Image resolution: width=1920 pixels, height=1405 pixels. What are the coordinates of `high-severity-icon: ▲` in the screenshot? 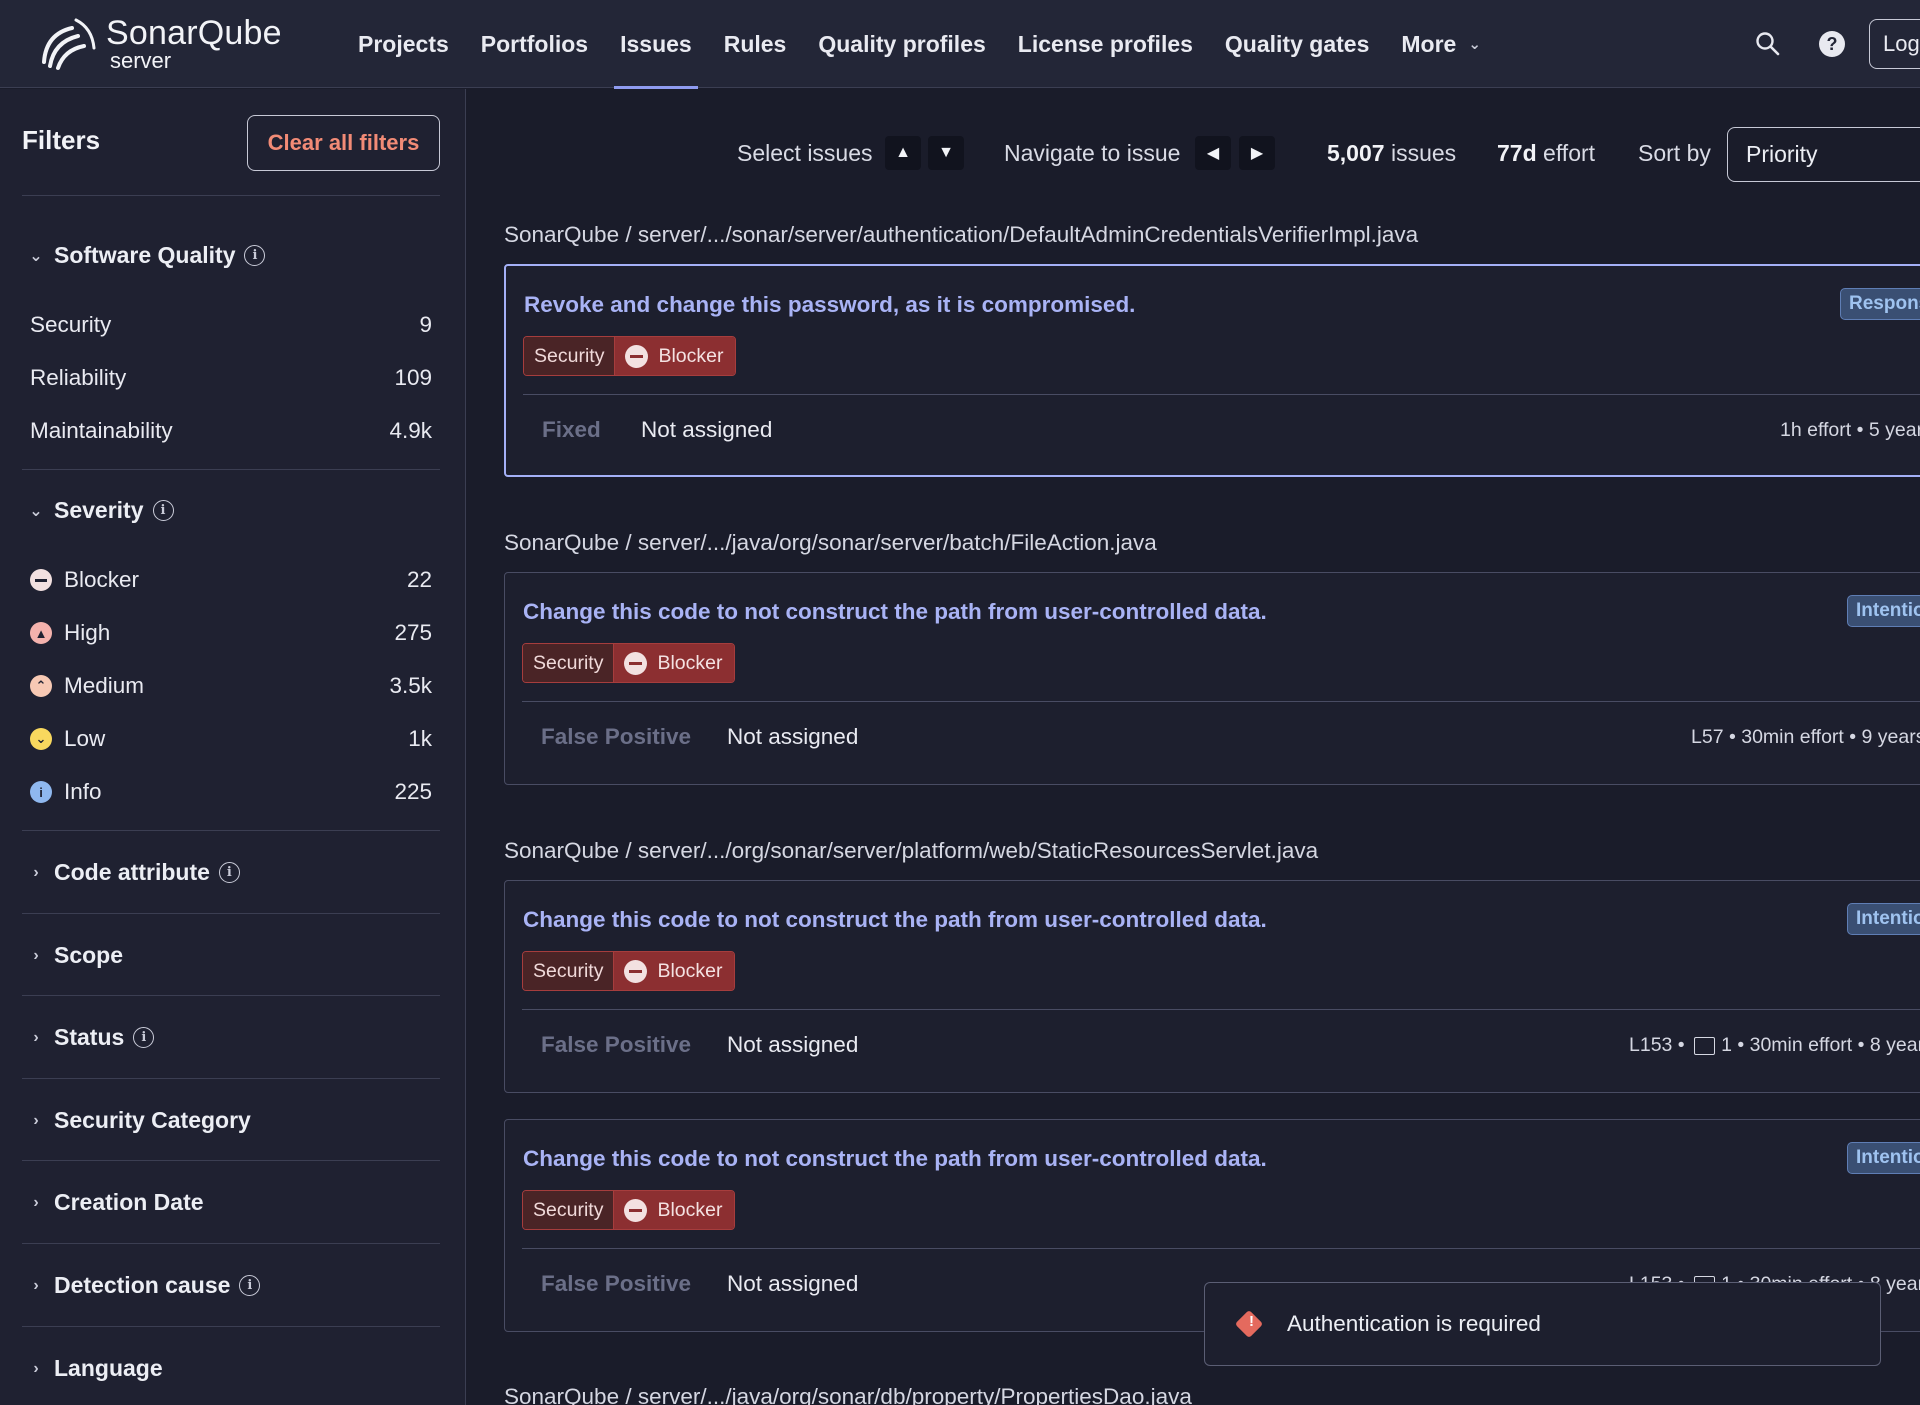 It's located at (41, 633).